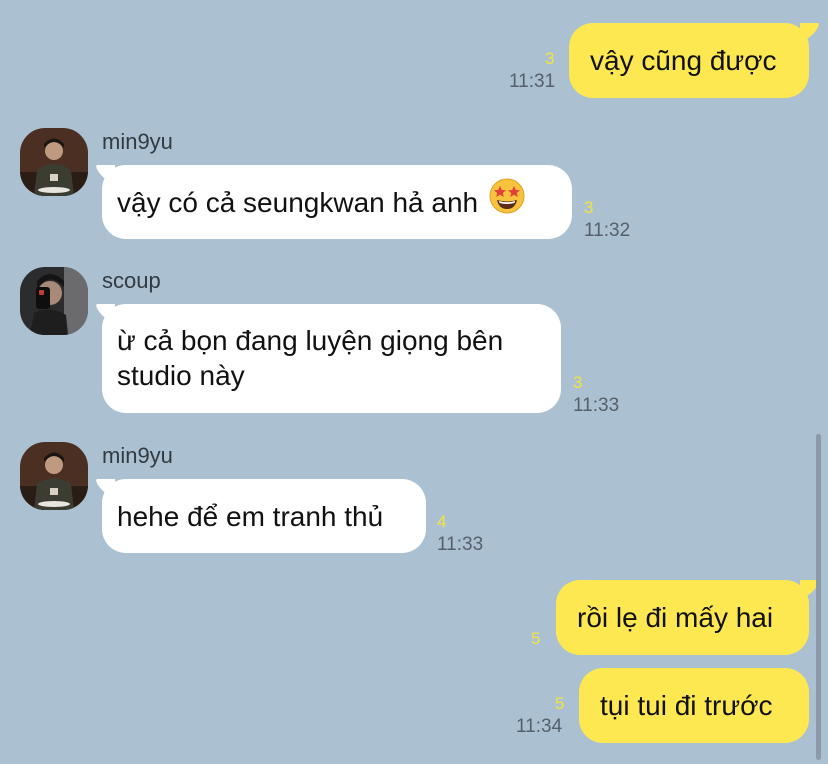  Describe the element at coordinates (607, 230) in the screenshot. I see `message-time: 11:32` at that location.